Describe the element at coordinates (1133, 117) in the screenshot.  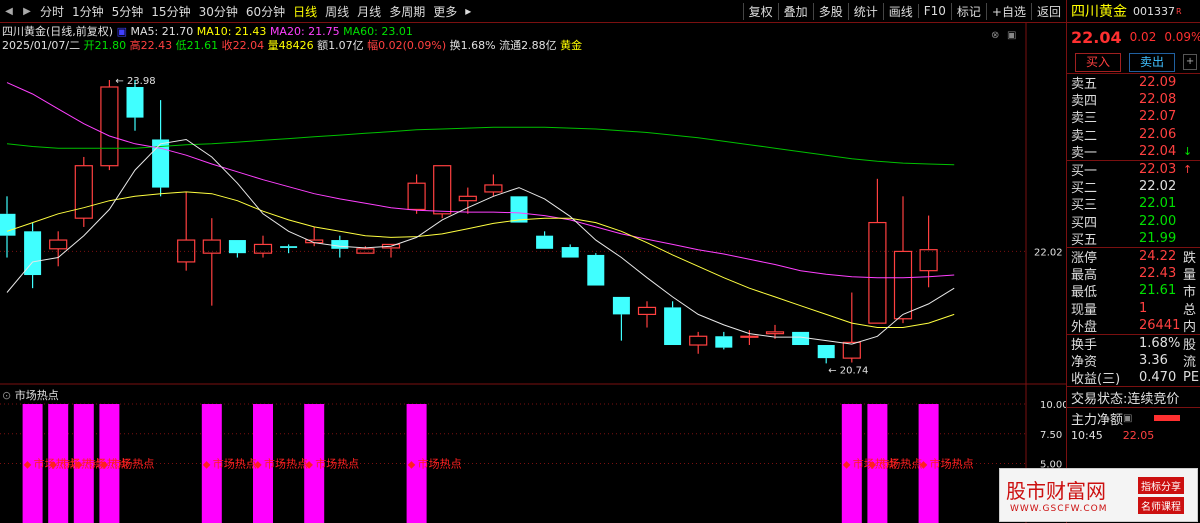
I see `ask-book: 卖五 22.09 卖四 22.08 卖三 22.07 卖二 22.06 卖一 22.04 ↓` at that location.